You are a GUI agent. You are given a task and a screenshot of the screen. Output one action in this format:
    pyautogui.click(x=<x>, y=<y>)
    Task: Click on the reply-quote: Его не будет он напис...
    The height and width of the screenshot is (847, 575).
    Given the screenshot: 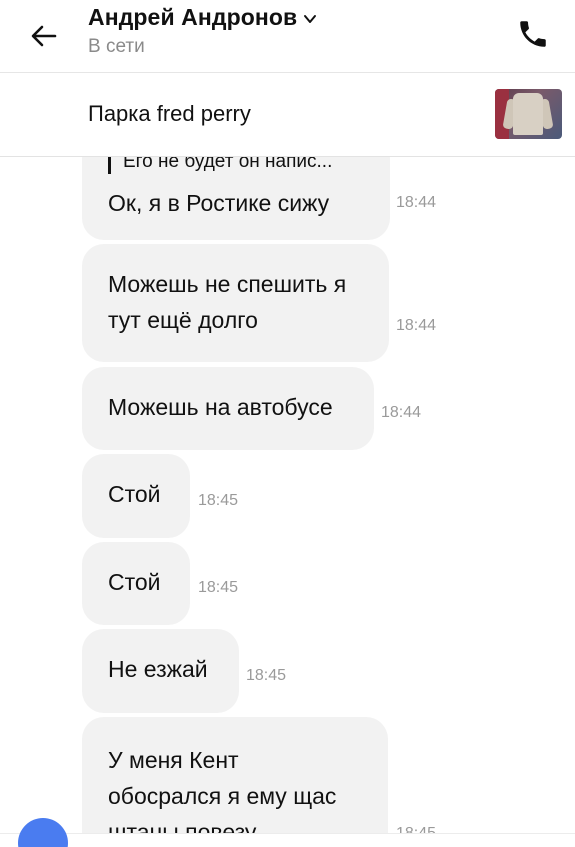 What is the action you would take?
    pyautogui.click(x=220, y=165)
    